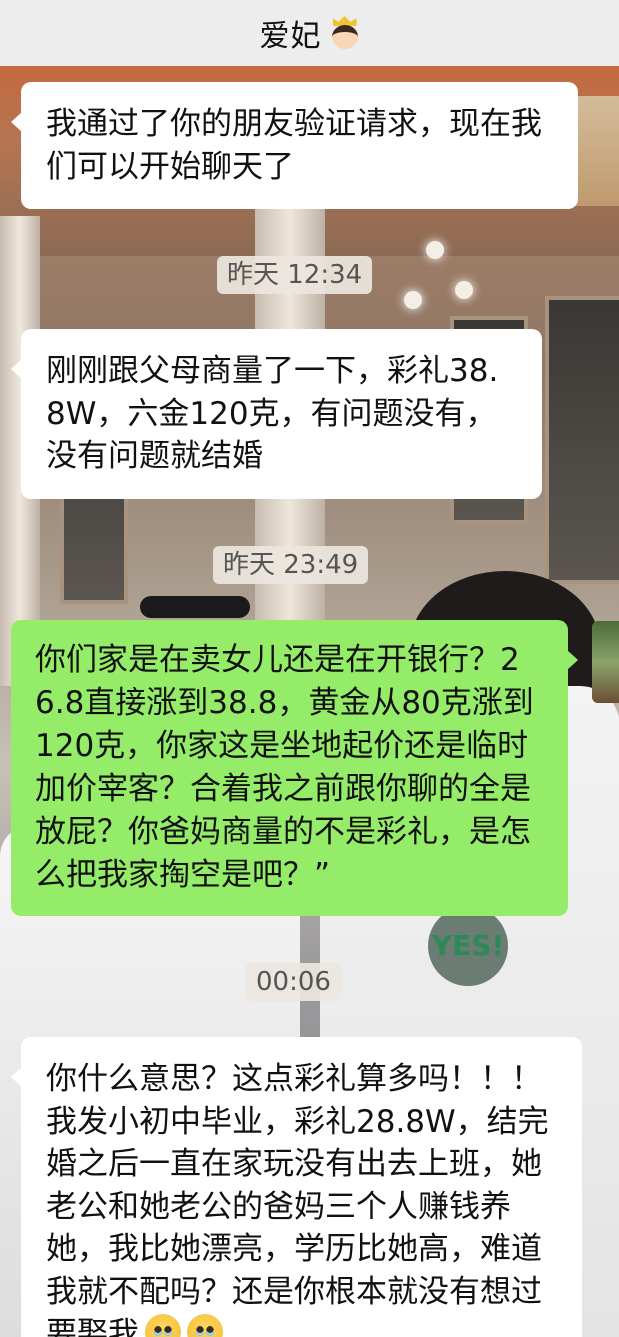 Image resolution: width=619 pixels, height=1337 pixels. I want to click on background-window, so click(582, 440).